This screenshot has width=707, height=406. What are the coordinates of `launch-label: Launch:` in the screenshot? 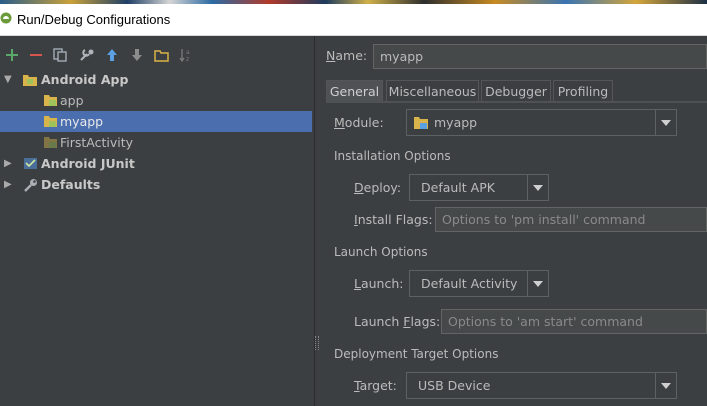 It's located at (379, 283).